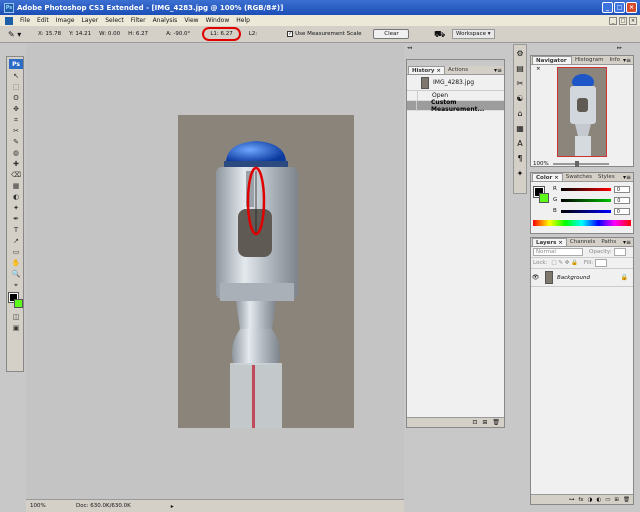  I want to click on layer-mask-icon: ◑, so click(590, 500).